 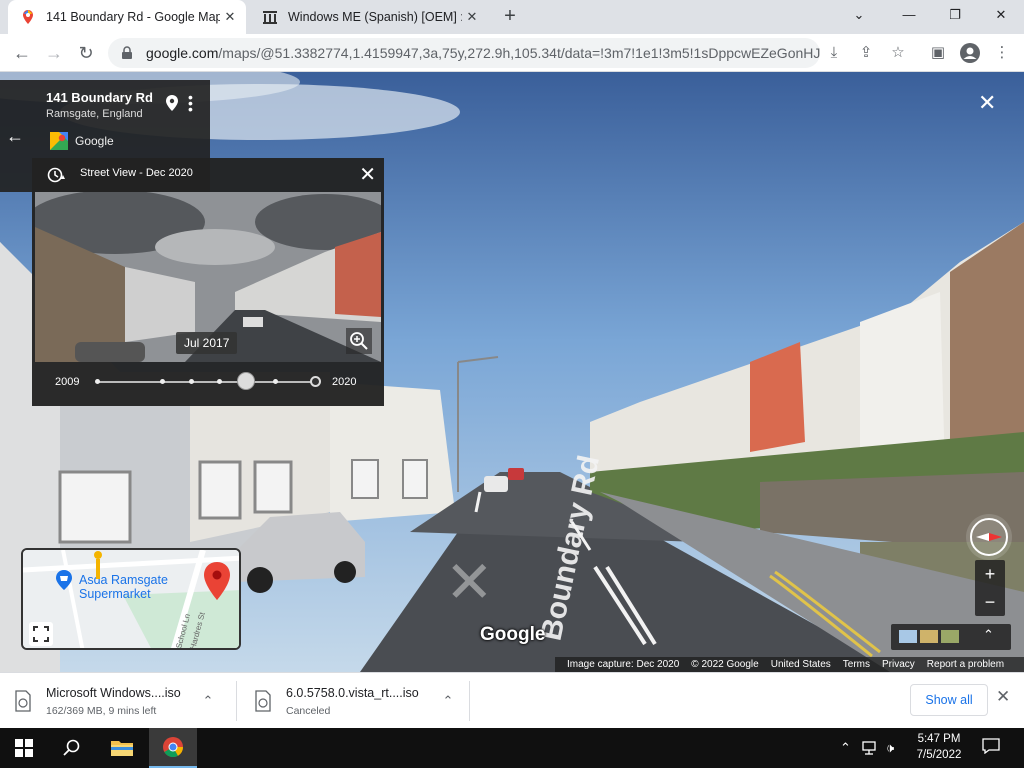 What do you see at coordinates (987, 103) in the screenshot?
I see `exit-street-view-icon: ✕` at bounding box center [987, 103].